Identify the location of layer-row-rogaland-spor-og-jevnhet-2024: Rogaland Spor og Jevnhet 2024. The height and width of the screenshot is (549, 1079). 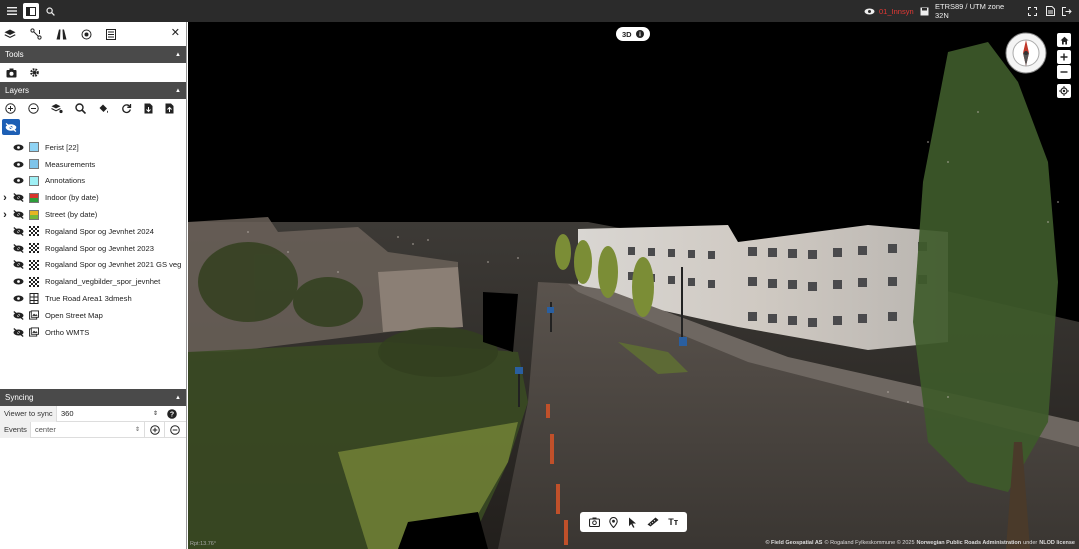
(93, 231).